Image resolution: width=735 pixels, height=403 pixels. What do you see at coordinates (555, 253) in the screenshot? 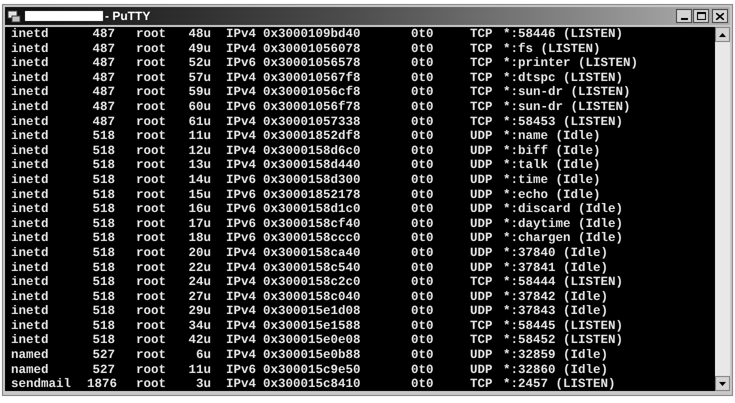
I see `terminal-text: *:37840 (Idle)` at bounding box center [555, 253].